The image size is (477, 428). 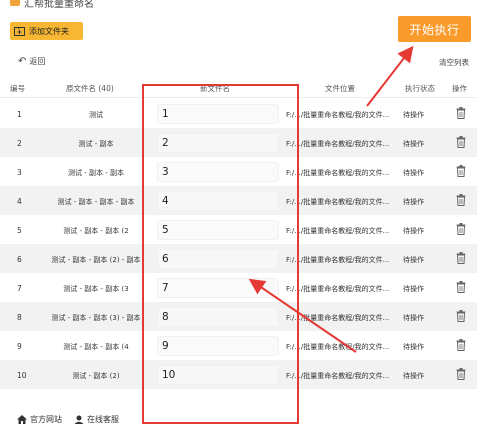 What do you see at coordinates (19, 317) in the screenshot?
I see `row-number: 8` at bounding box center [19, 317].